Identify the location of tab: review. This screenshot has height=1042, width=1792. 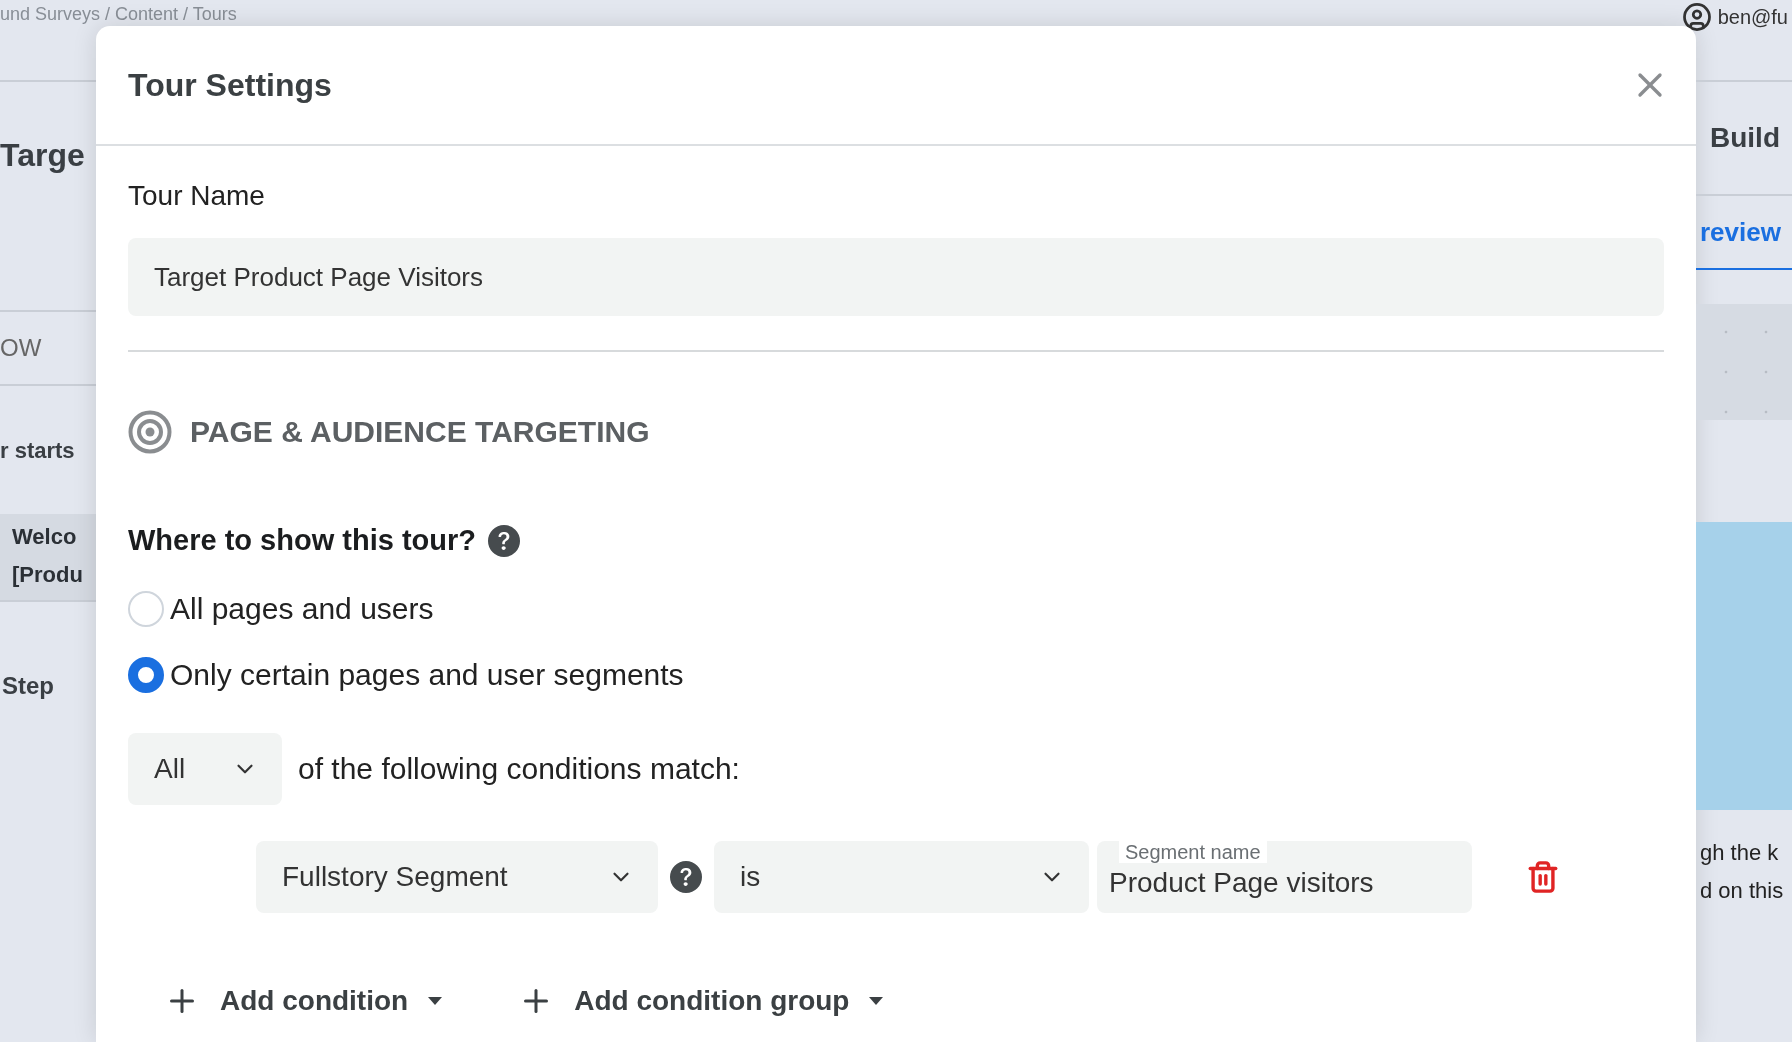
(1744, 233).